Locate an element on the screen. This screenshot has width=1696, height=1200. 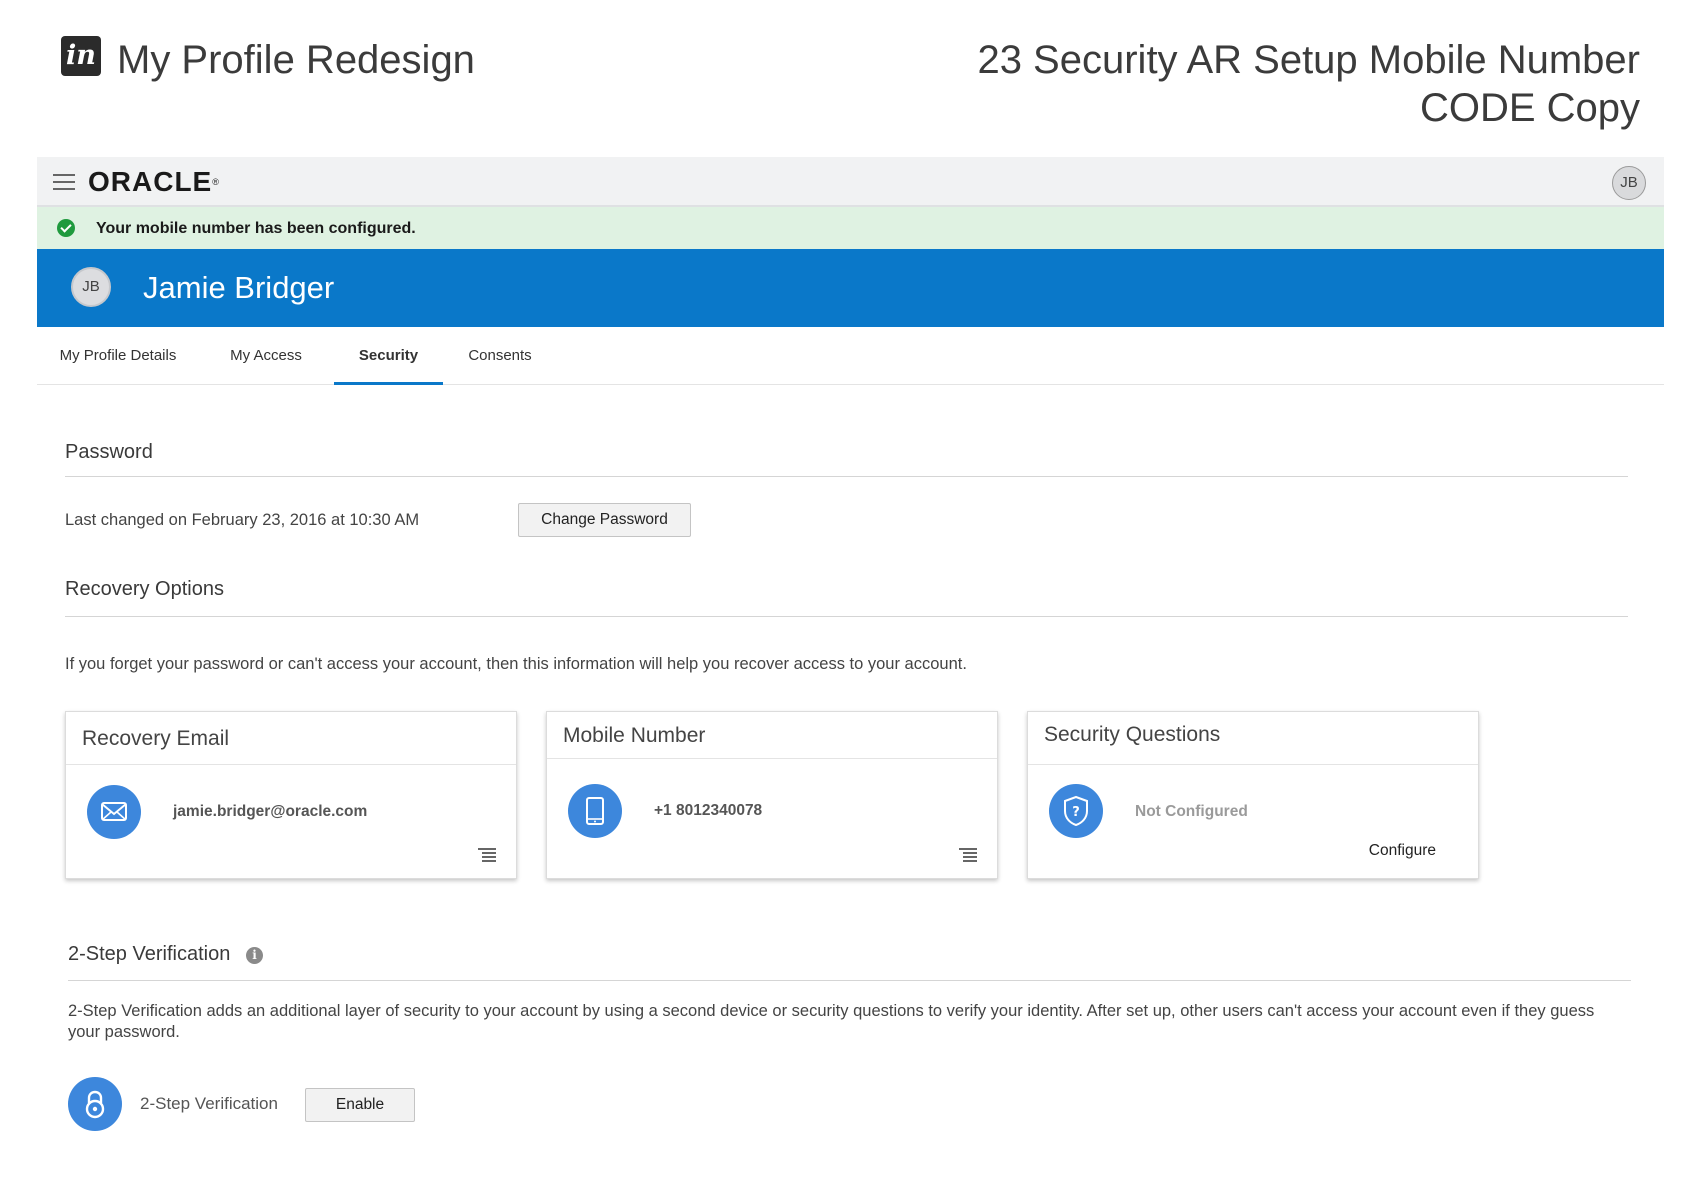
invision-logo-icon: in is located at coordinates (81, 56).